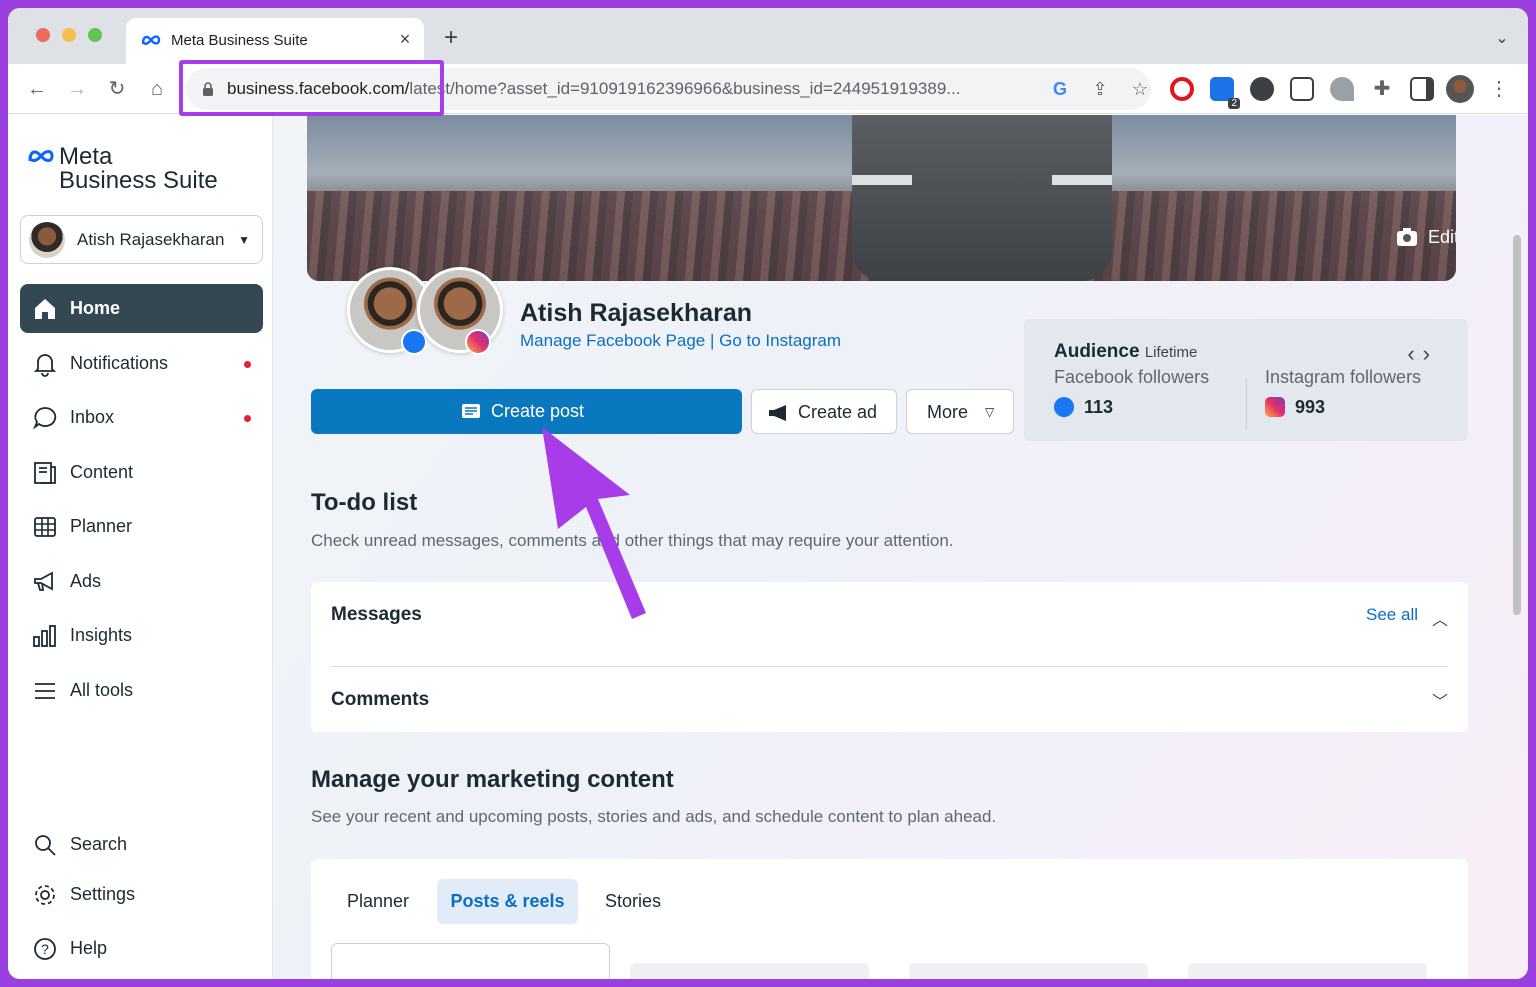  I want to click on sidebar-item-insights: Insights, so click(141, 635).